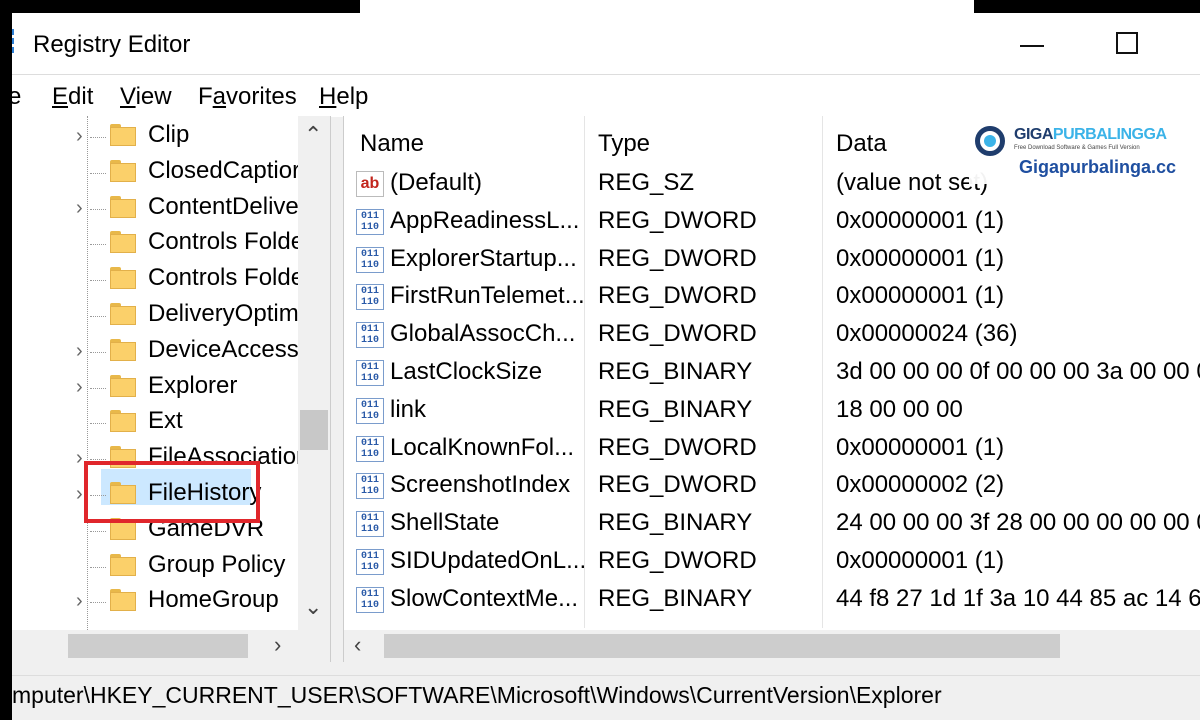 This screenshot has width=1200, height=720. What do you see at coordinates (314, 389) in the screenshot?
I see `tree-vertical-scrollbar: ⌃ ⌄` at bounding box center [314, 389].